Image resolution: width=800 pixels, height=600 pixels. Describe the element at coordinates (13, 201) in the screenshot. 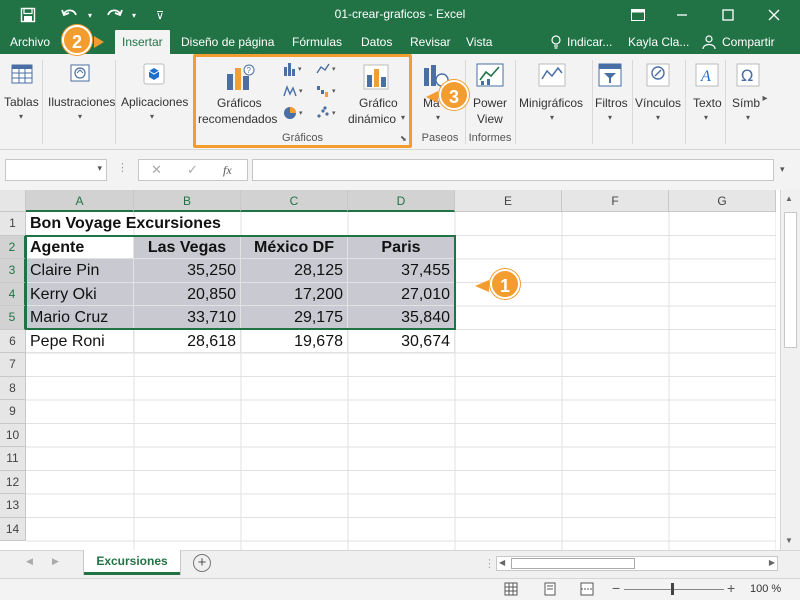

I see `select-all-corner` at that location.